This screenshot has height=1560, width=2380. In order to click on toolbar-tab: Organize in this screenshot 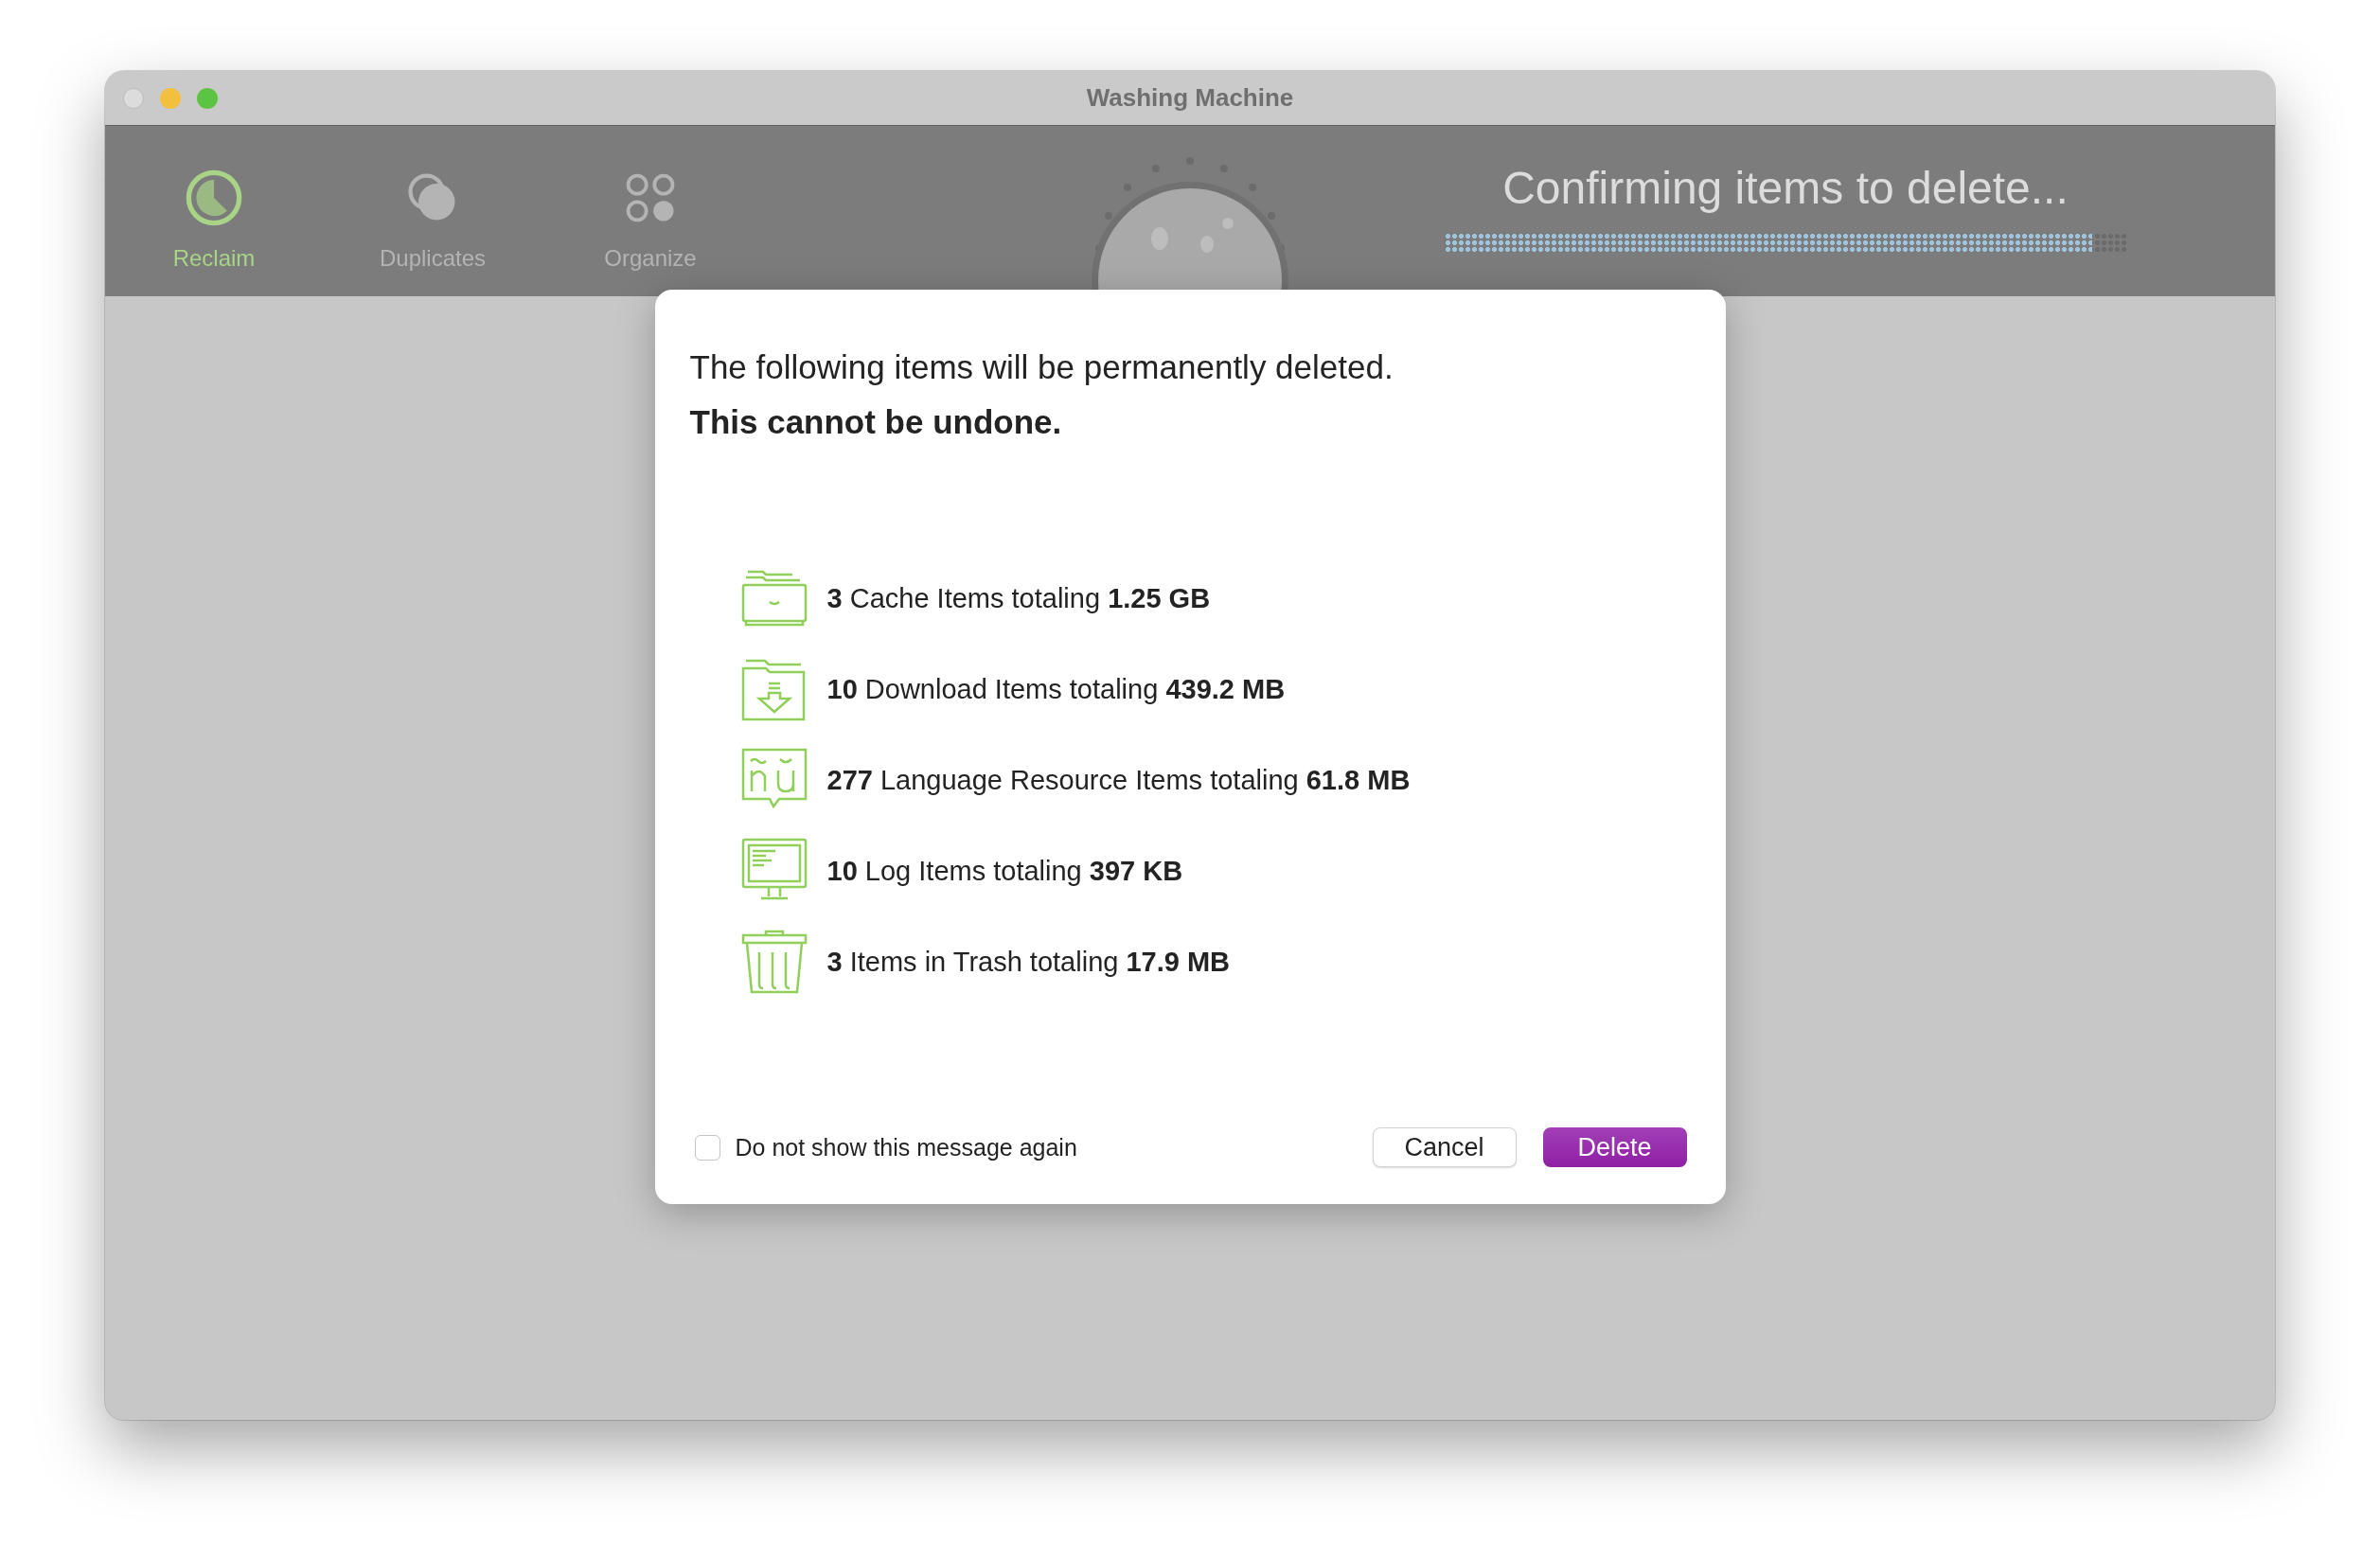, I will do `click(650, 211)`.